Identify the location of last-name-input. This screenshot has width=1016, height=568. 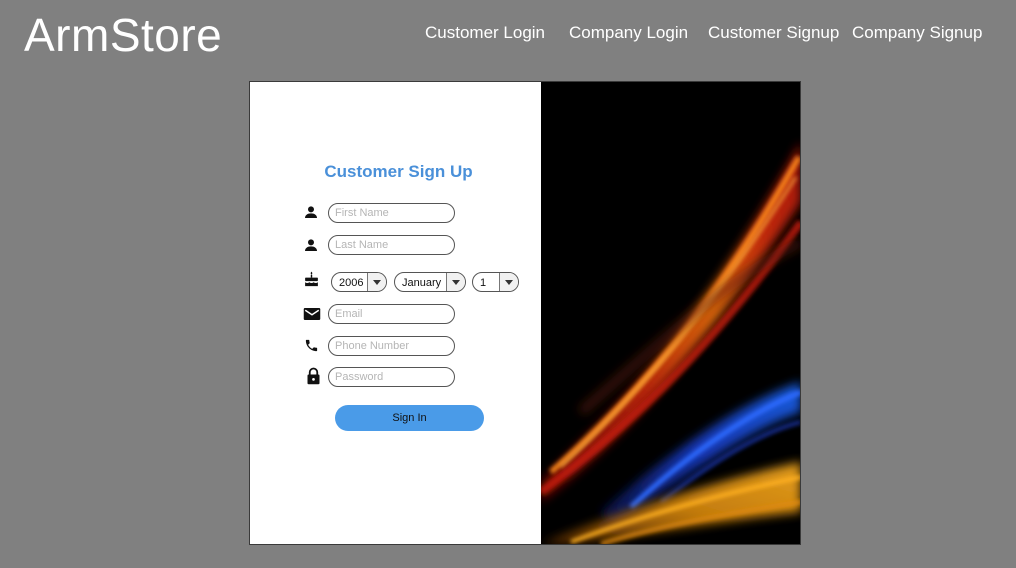
(391, 245).